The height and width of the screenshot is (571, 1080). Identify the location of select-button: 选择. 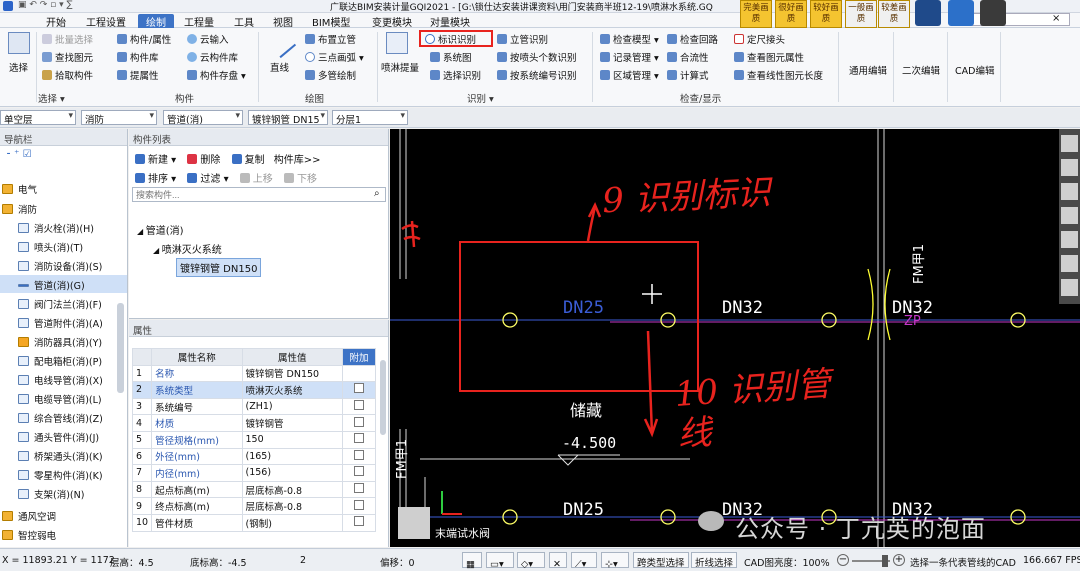
(18, 67).